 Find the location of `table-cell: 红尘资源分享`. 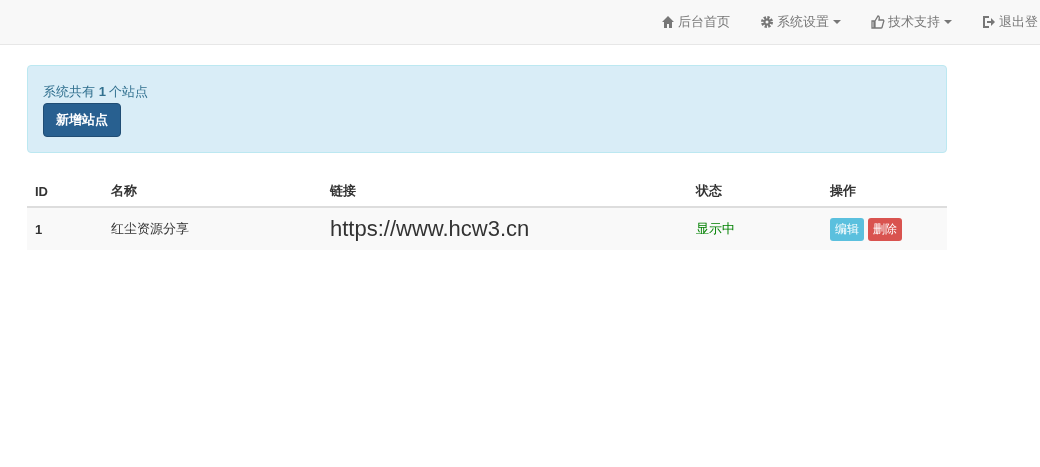

table-cell: 红尘资源分享 is located at coordinates (150, 228).